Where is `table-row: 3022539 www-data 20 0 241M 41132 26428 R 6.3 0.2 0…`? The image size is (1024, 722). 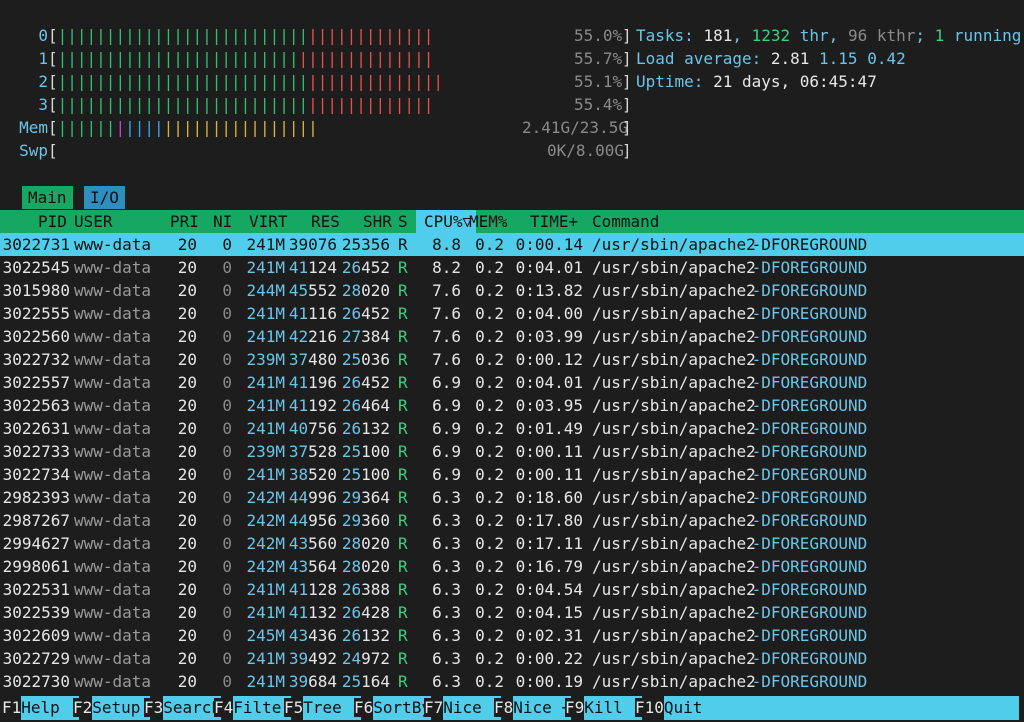 table-row: 3022539 www-data 20 0 241M 41132 26428 R 6.3 0.2 0… is located at coordinates (512, 612).